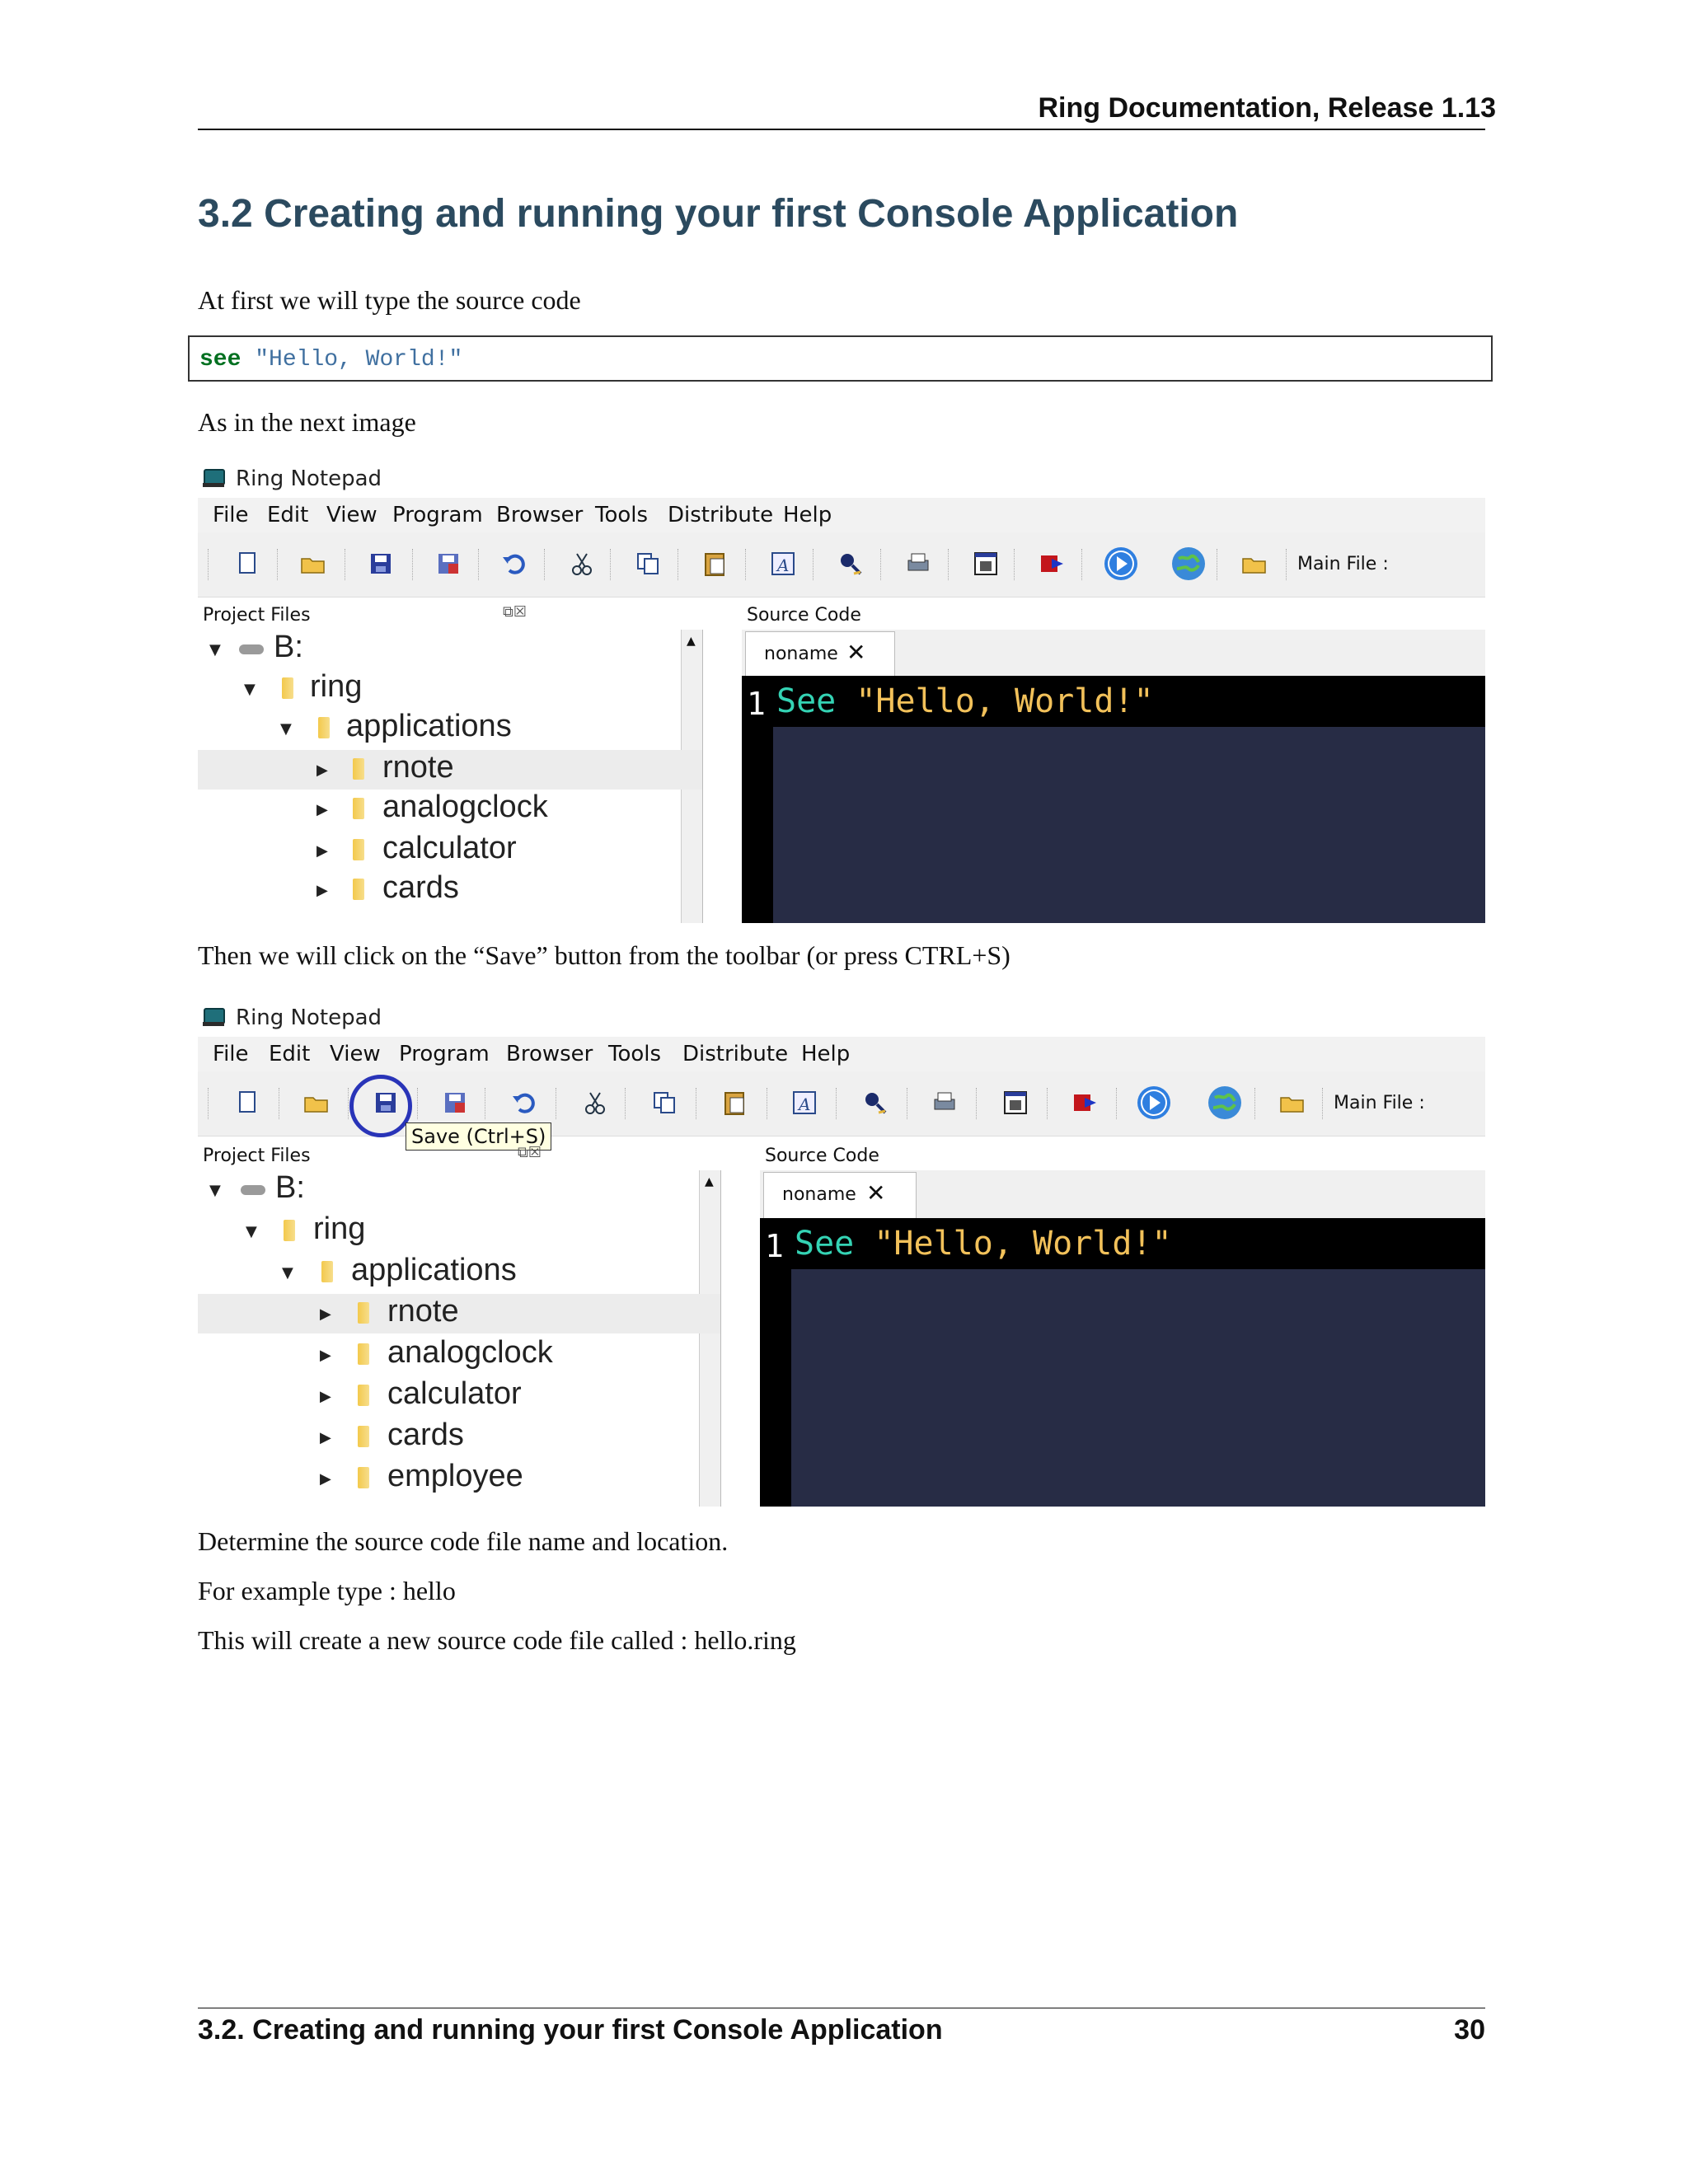 The height and width of the screenshot is (2184, 1688). What do you see at coordinates (381, 564) in the screenshot?
I see `save-icon` at bounding box center [381, 564].